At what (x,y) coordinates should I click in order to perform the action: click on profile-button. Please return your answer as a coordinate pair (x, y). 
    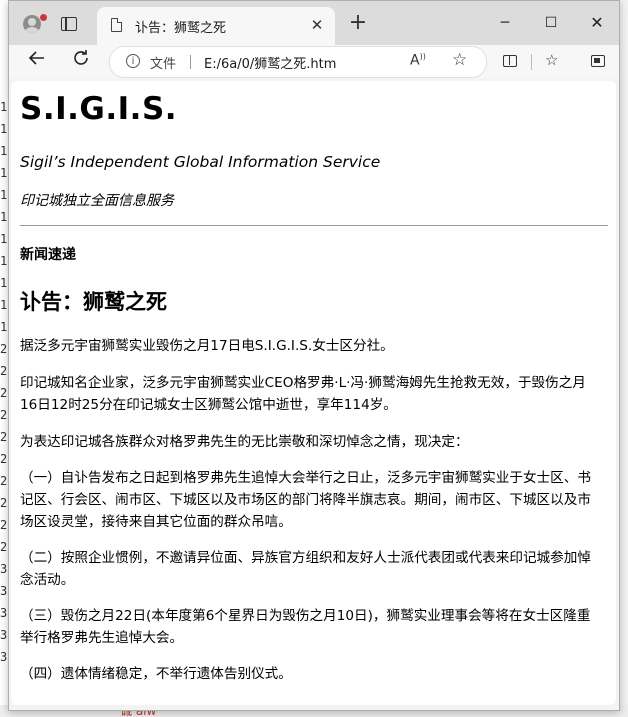
    Looking at the image, I should click on (32, 24).